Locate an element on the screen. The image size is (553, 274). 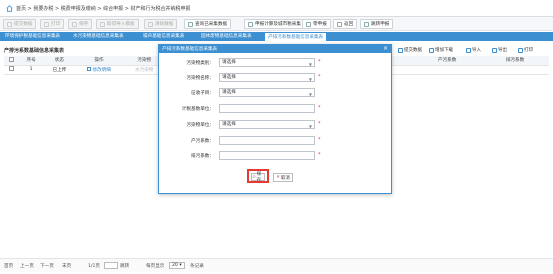
print-button: 打印 is located at coordinates (52, 24).